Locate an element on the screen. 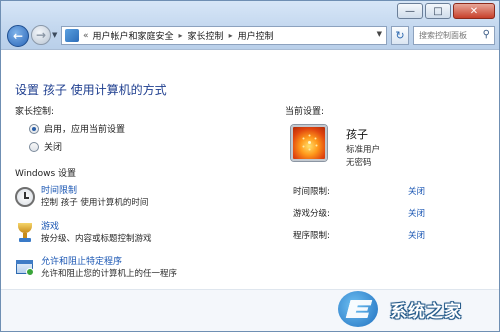 The image size is (500, 332). window-controls: — □ ✕ is located at coordinates (446, 11).